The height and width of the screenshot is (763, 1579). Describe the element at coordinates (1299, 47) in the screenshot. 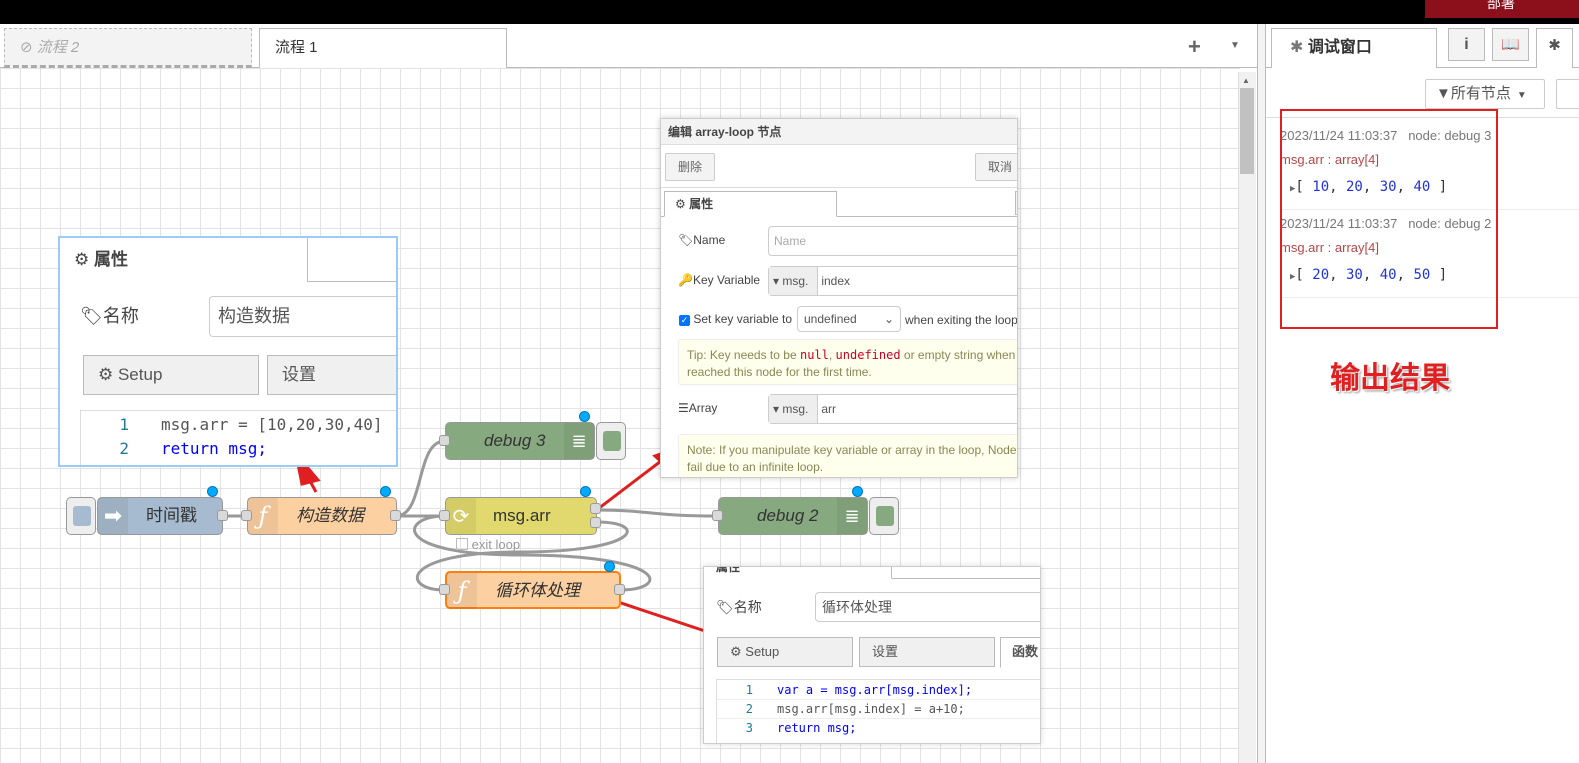

I see `bug-icon: ✱` at that location.